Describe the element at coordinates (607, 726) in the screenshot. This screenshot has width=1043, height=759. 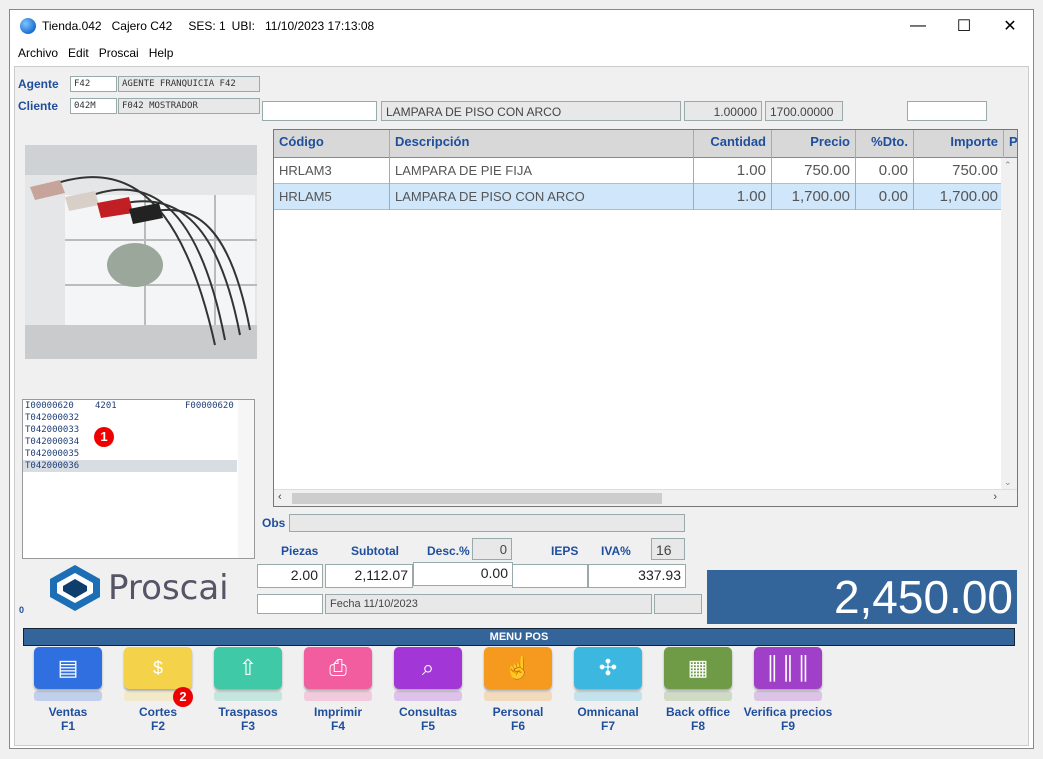
I see `omnicanal-key: F7` at that location.